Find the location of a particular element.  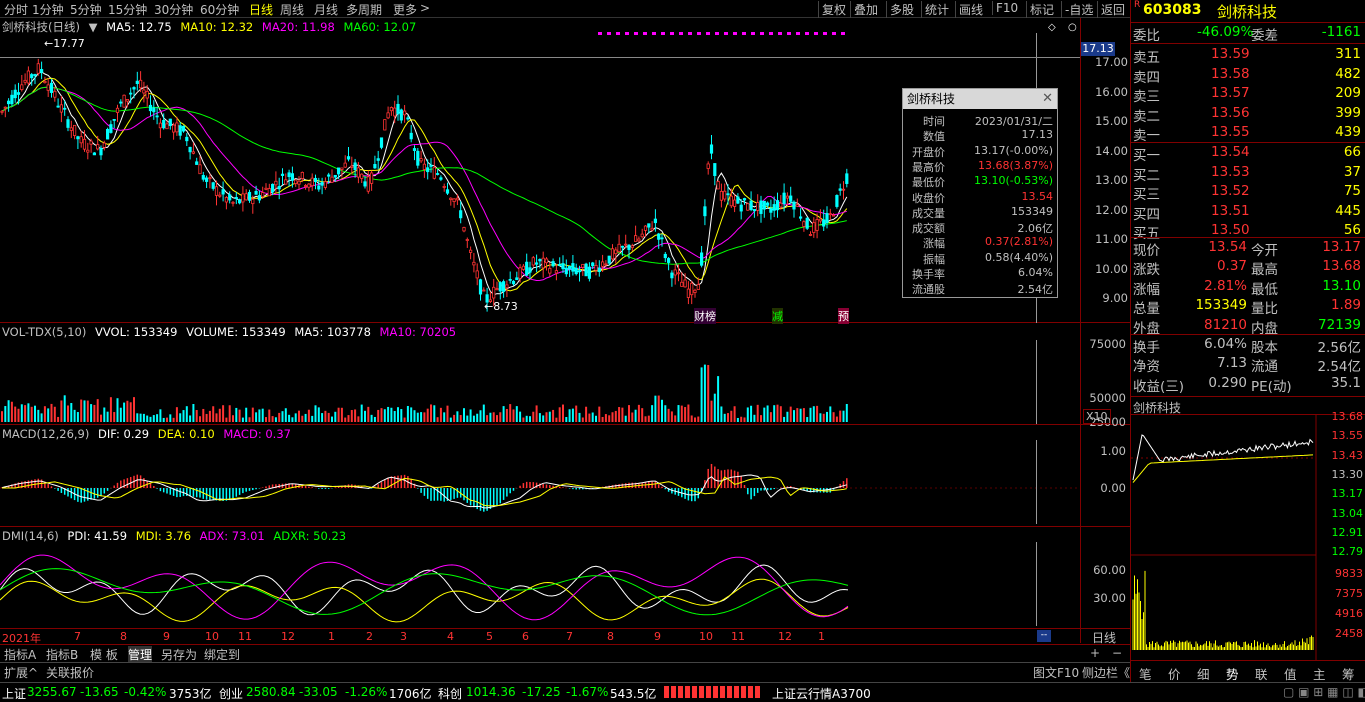

period-tab-30min: 30分钟 is located at coordinates (173, 9).